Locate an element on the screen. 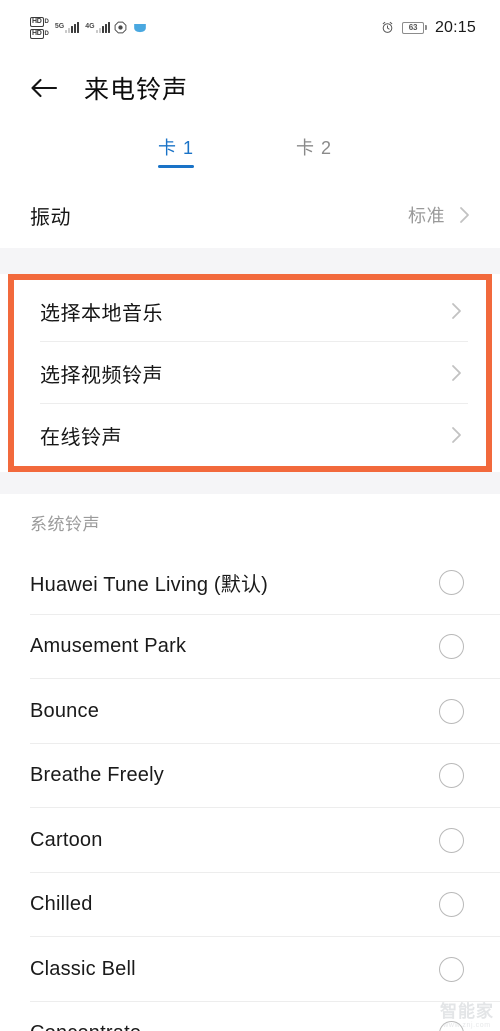 The width and height of the screenshot is (500, 1031). tab-sim-2: 卡 2 is located at coordinates (314, 151).